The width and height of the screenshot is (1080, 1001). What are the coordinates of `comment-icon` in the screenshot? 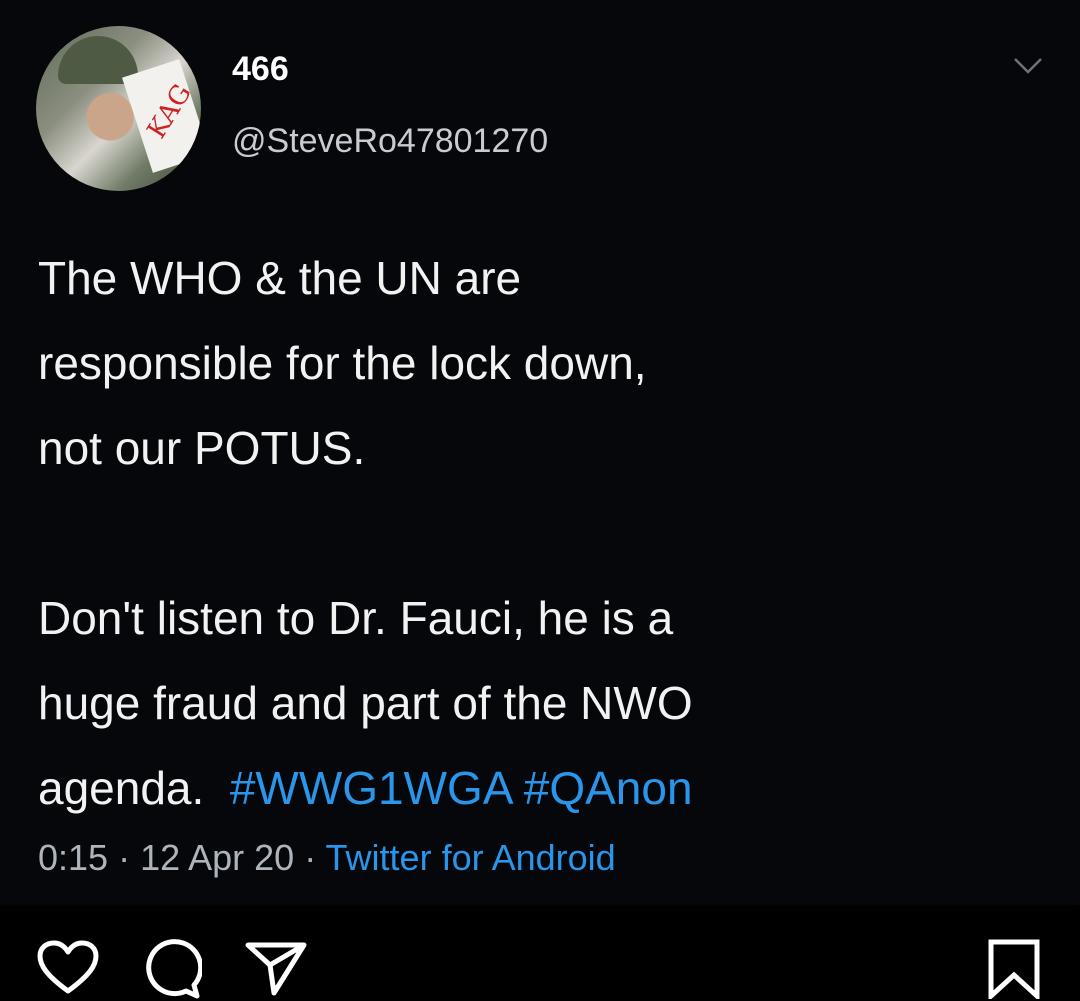 It's located at (171, 970).